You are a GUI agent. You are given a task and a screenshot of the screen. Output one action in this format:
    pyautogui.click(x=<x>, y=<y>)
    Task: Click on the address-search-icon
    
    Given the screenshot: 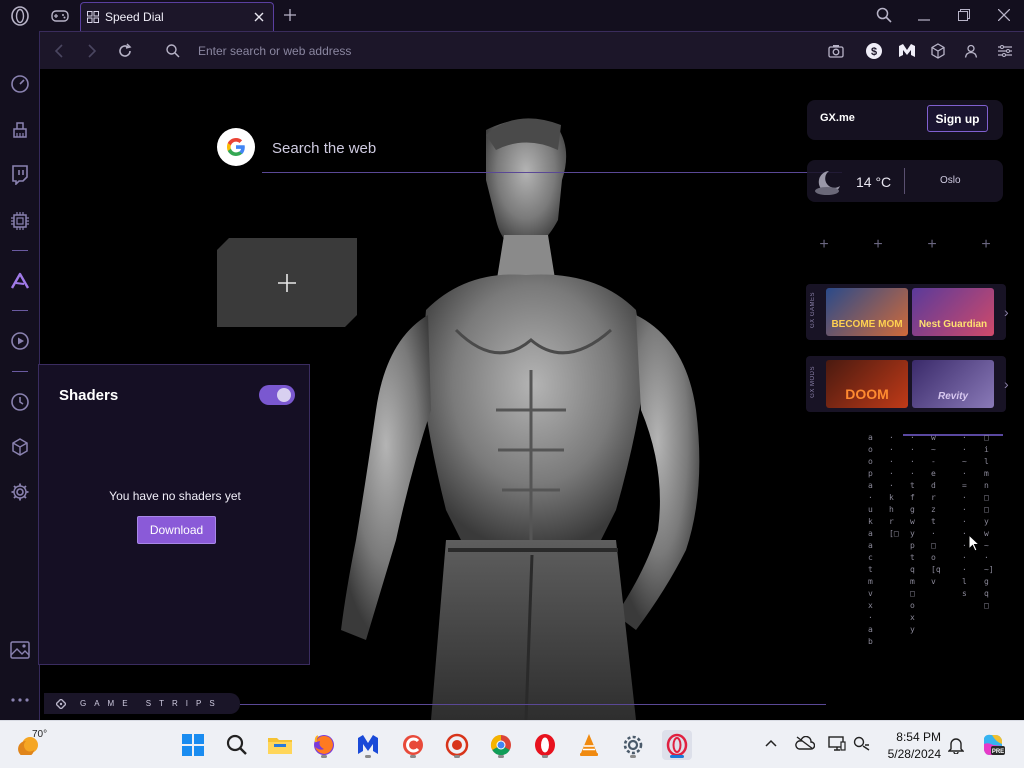 What is the action you would take?
    pyautogui.click(x=173, y=51)
    